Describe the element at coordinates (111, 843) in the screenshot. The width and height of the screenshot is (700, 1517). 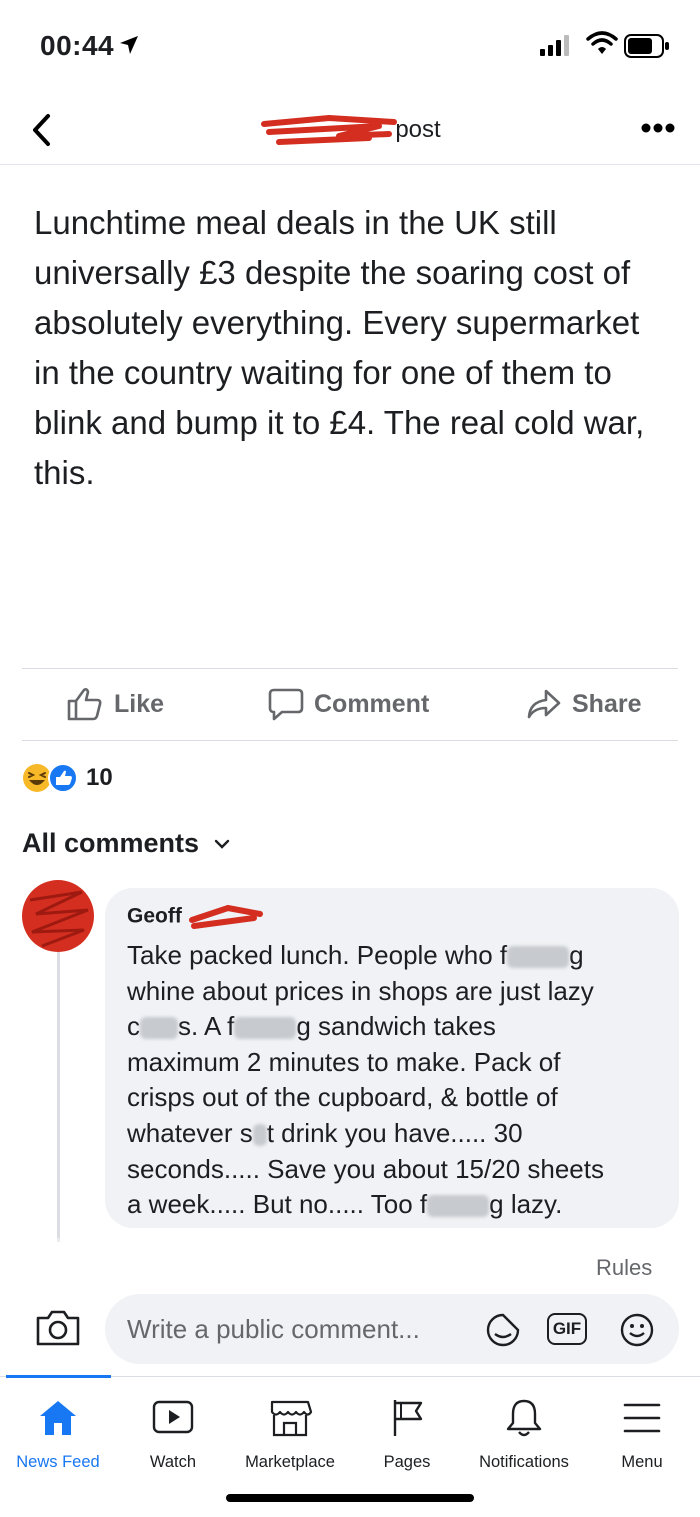
I see `comments-filter-label: All comments` at that location.